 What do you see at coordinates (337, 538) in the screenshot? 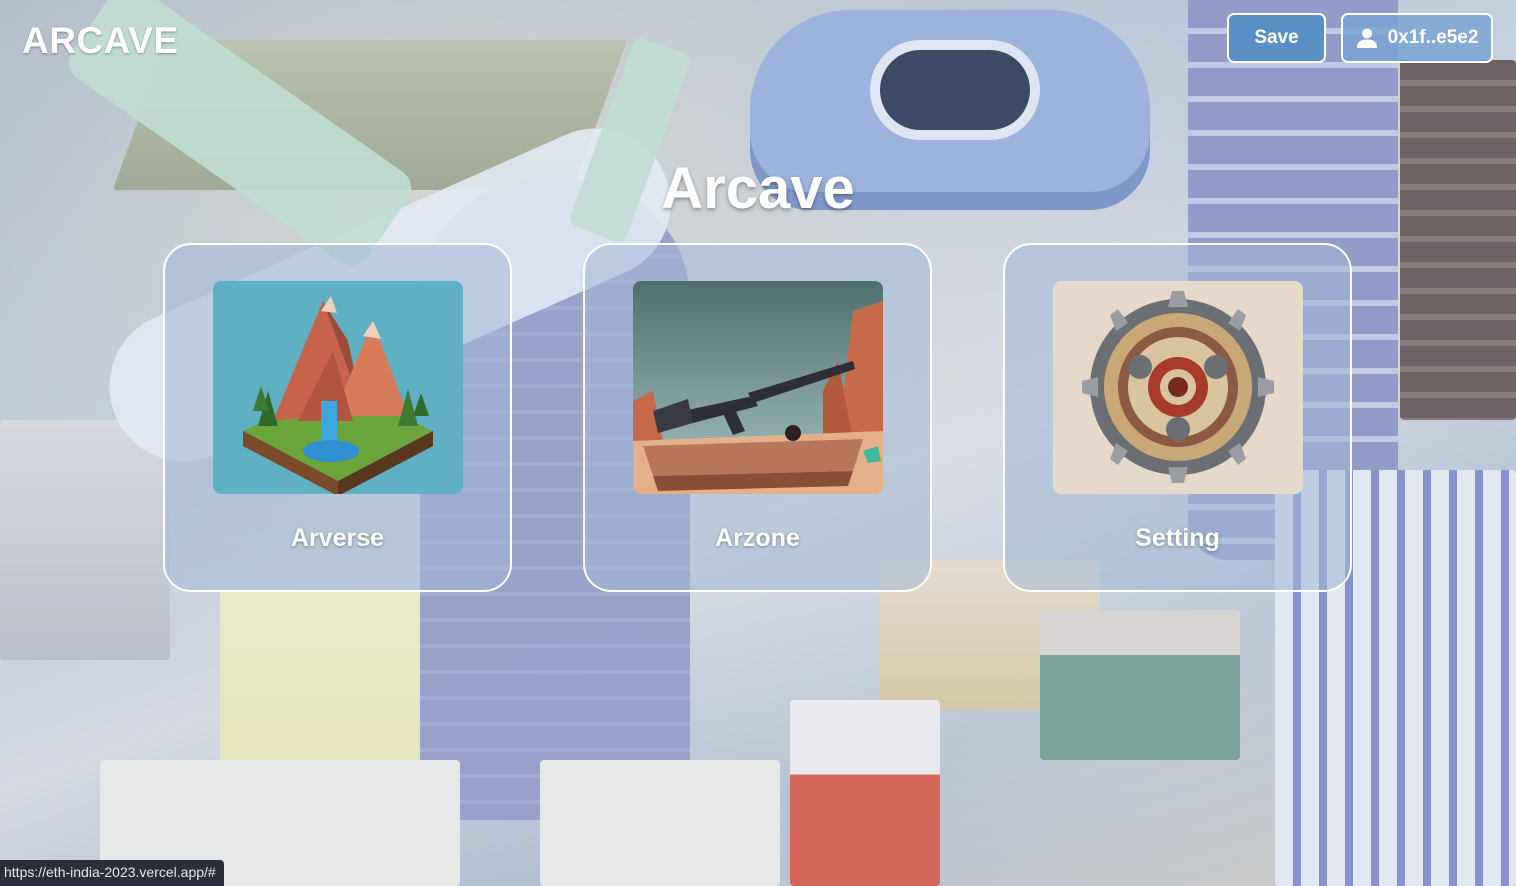
I see `card-label-arverse: Arverse` at bounding box center [337, 538].